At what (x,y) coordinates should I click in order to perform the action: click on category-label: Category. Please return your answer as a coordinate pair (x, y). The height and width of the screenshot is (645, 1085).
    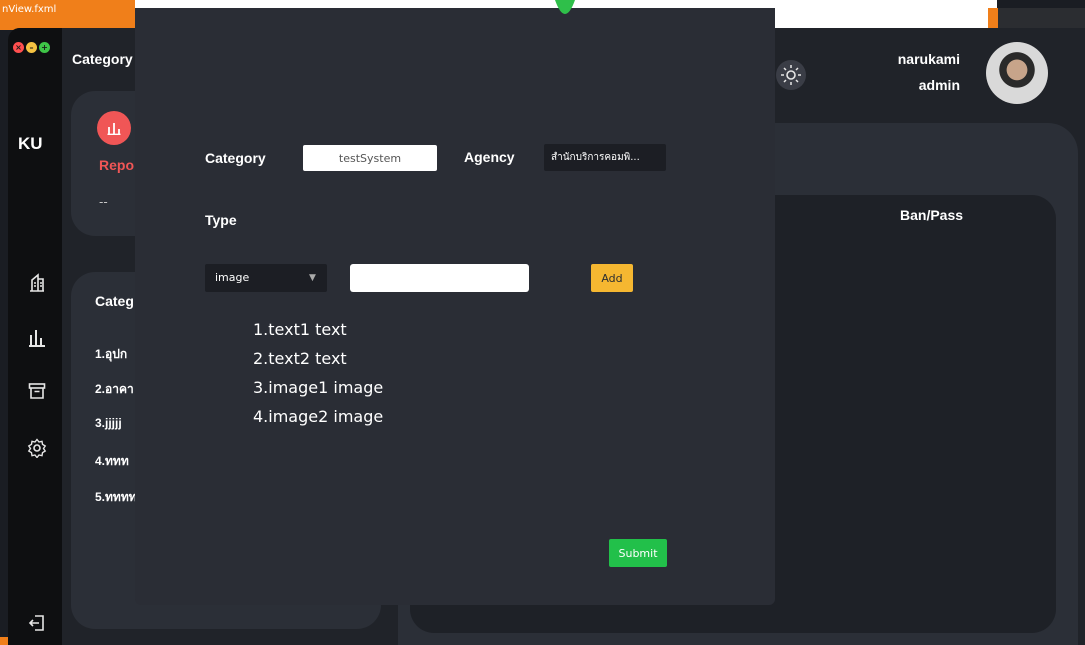
    Looking at the image, I should click on (235, 158).